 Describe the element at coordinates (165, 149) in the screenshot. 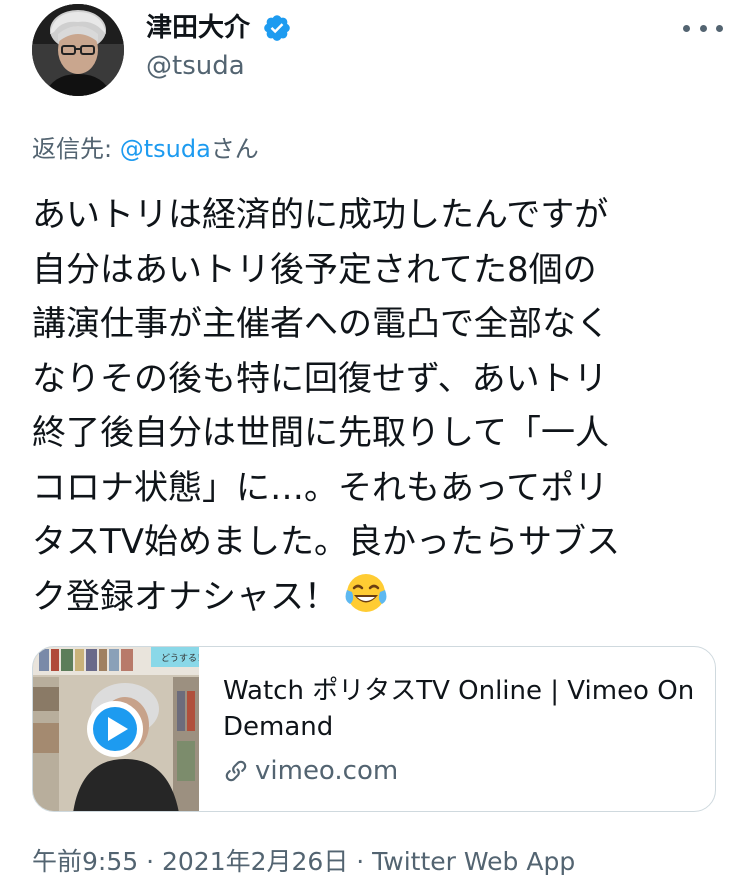

I see `reply-mention-link: @tsuda` at that location.